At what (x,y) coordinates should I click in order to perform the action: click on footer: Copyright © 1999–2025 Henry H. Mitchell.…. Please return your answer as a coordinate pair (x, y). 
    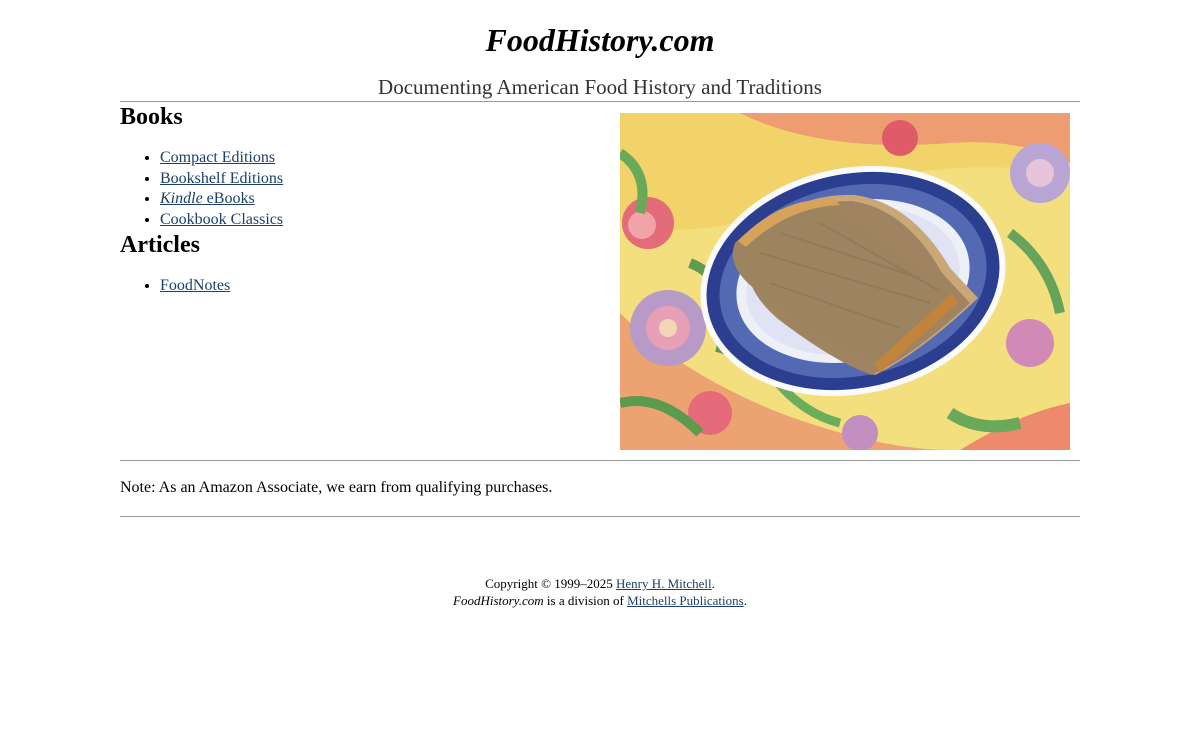
    Looking at the image, I should click on (600, 592).